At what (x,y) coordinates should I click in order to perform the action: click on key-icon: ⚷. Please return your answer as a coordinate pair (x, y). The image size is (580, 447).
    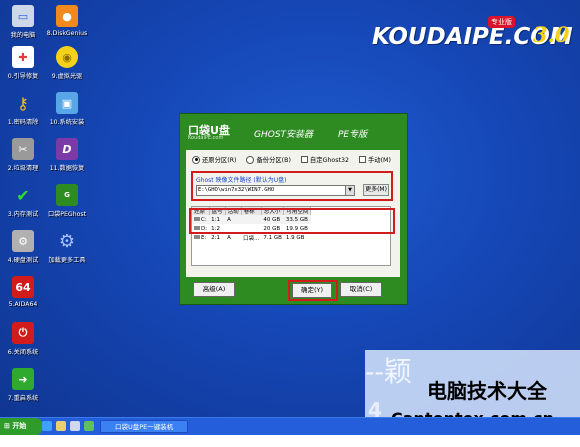
    Looking at the image, I should click on (23, 103).